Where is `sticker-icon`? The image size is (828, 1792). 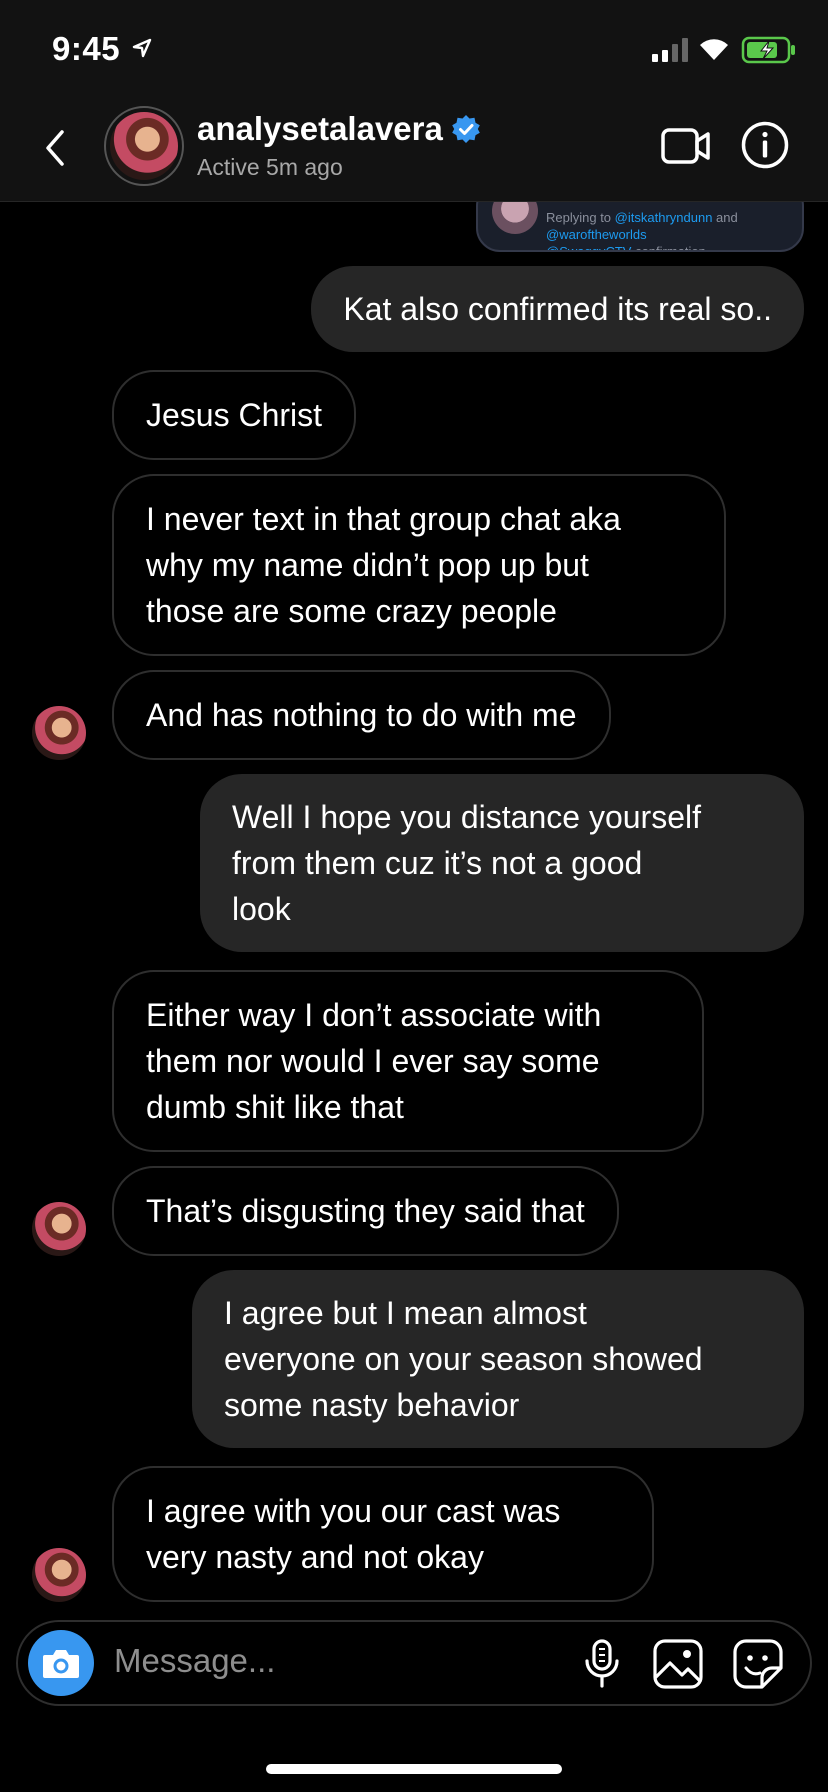
sticker-icon is located at coordinates (758, 1664).